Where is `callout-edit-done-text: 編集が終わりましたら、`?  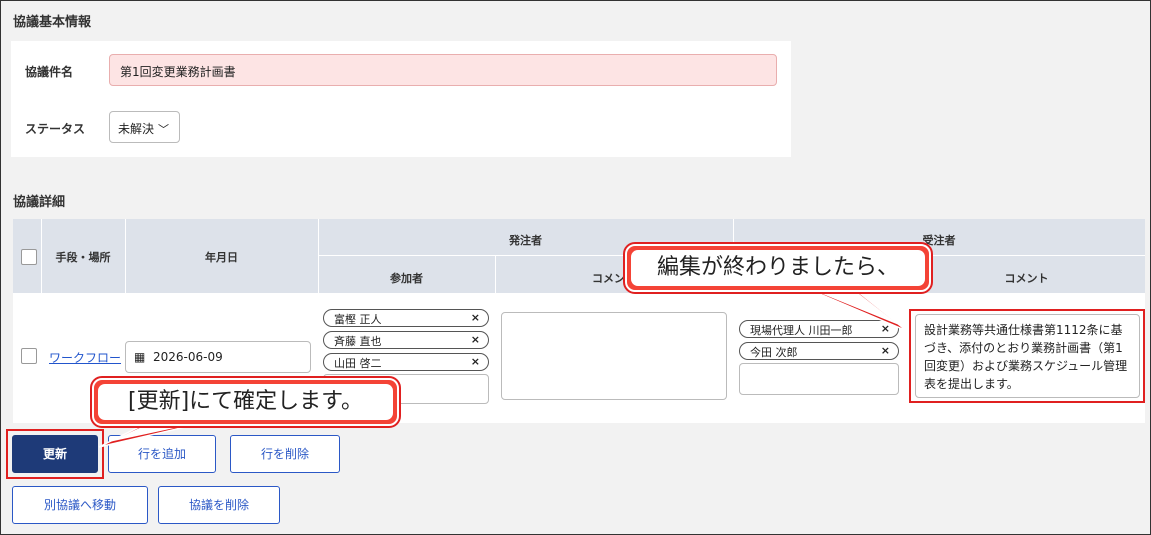 callout-edit-done-text: 編集が終わりましたら、 is located at coordinates (778, 268).